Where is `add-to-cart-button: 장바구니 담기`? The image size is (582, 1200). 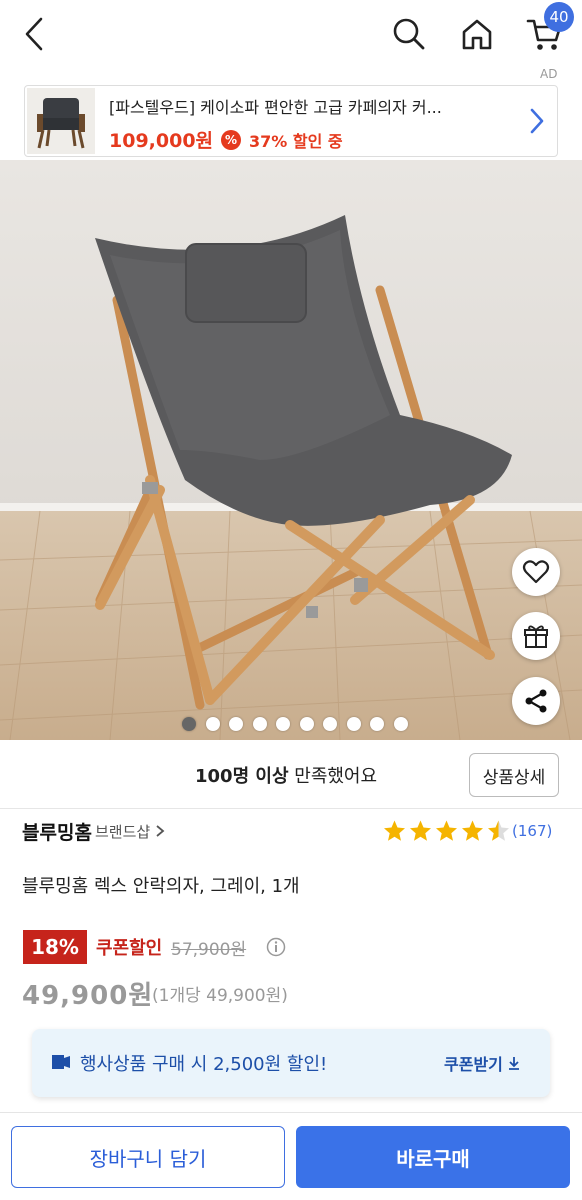 add-to-cart-button: 장바구니 담기 is located at coordinates (148, 1157).